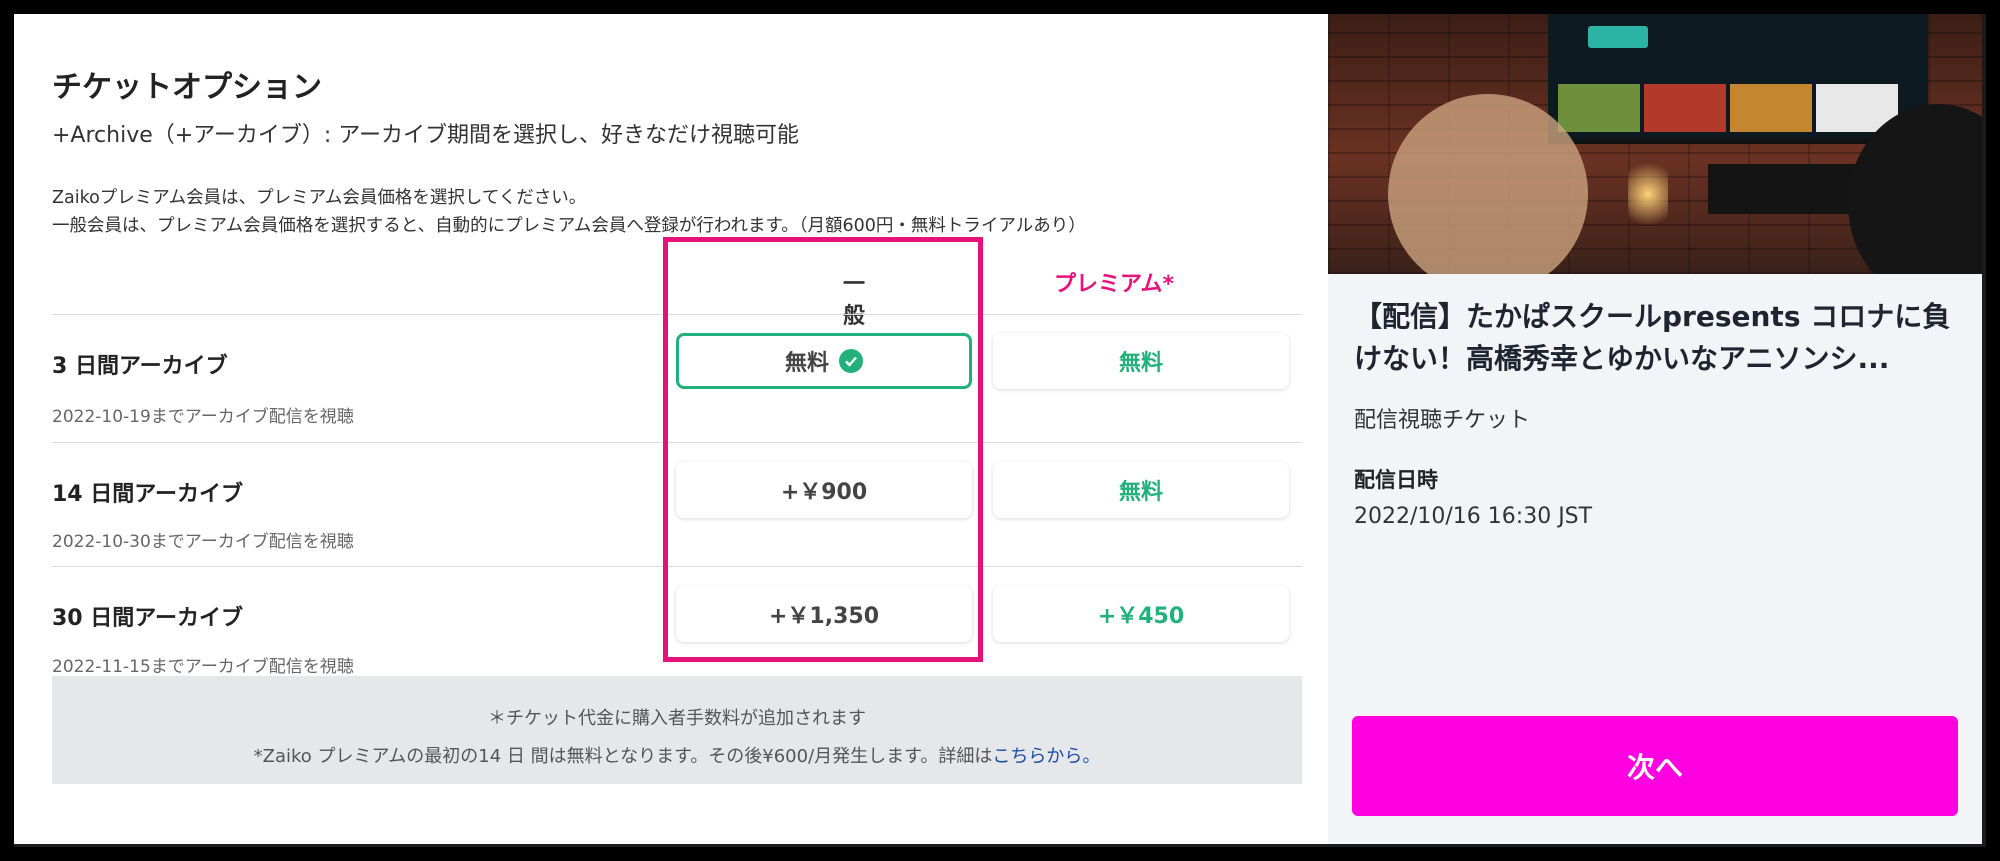 The height and width of the screenshot is (861, 2000). Describe the element at coordinates (1396, 480) in the screenshot. I see `stream-date-label: 配信日時` at that location.